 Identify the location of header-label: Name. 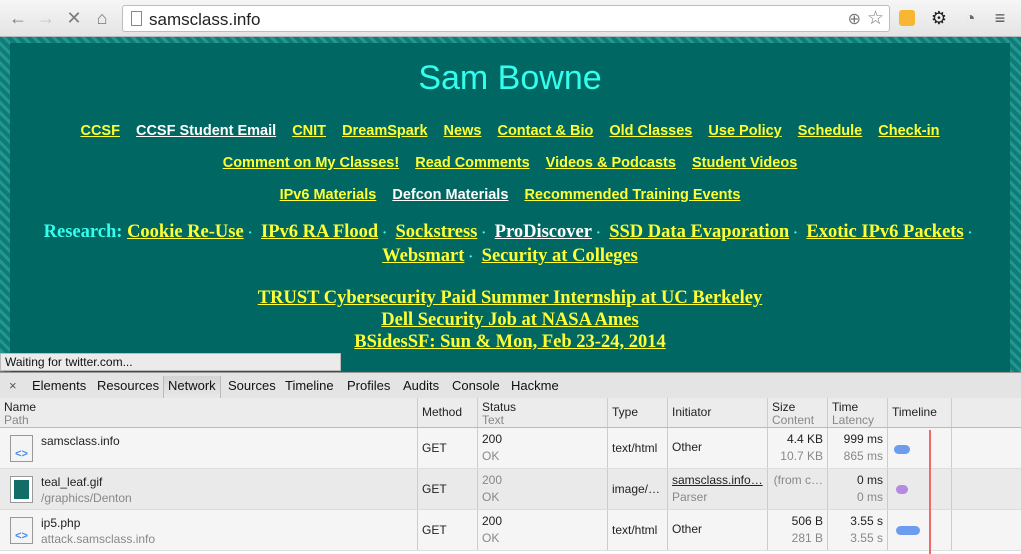
(20, 407).